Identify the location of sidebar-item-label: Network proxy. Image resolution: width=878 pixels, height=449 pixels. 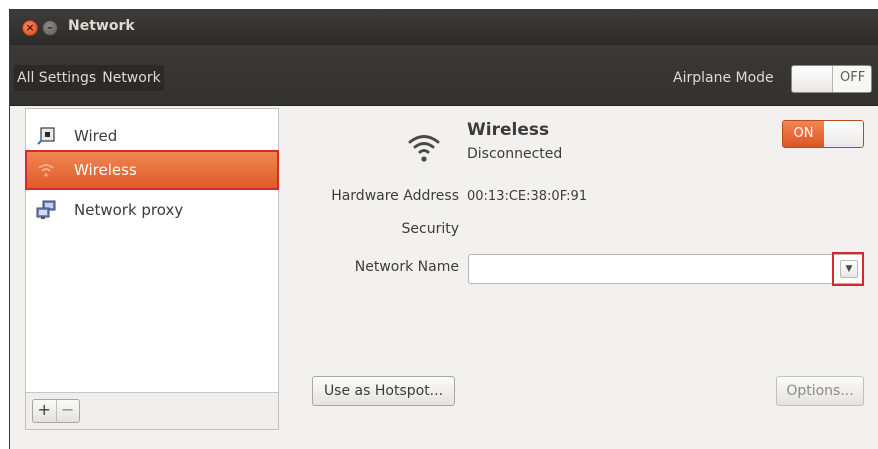
(129, 210).